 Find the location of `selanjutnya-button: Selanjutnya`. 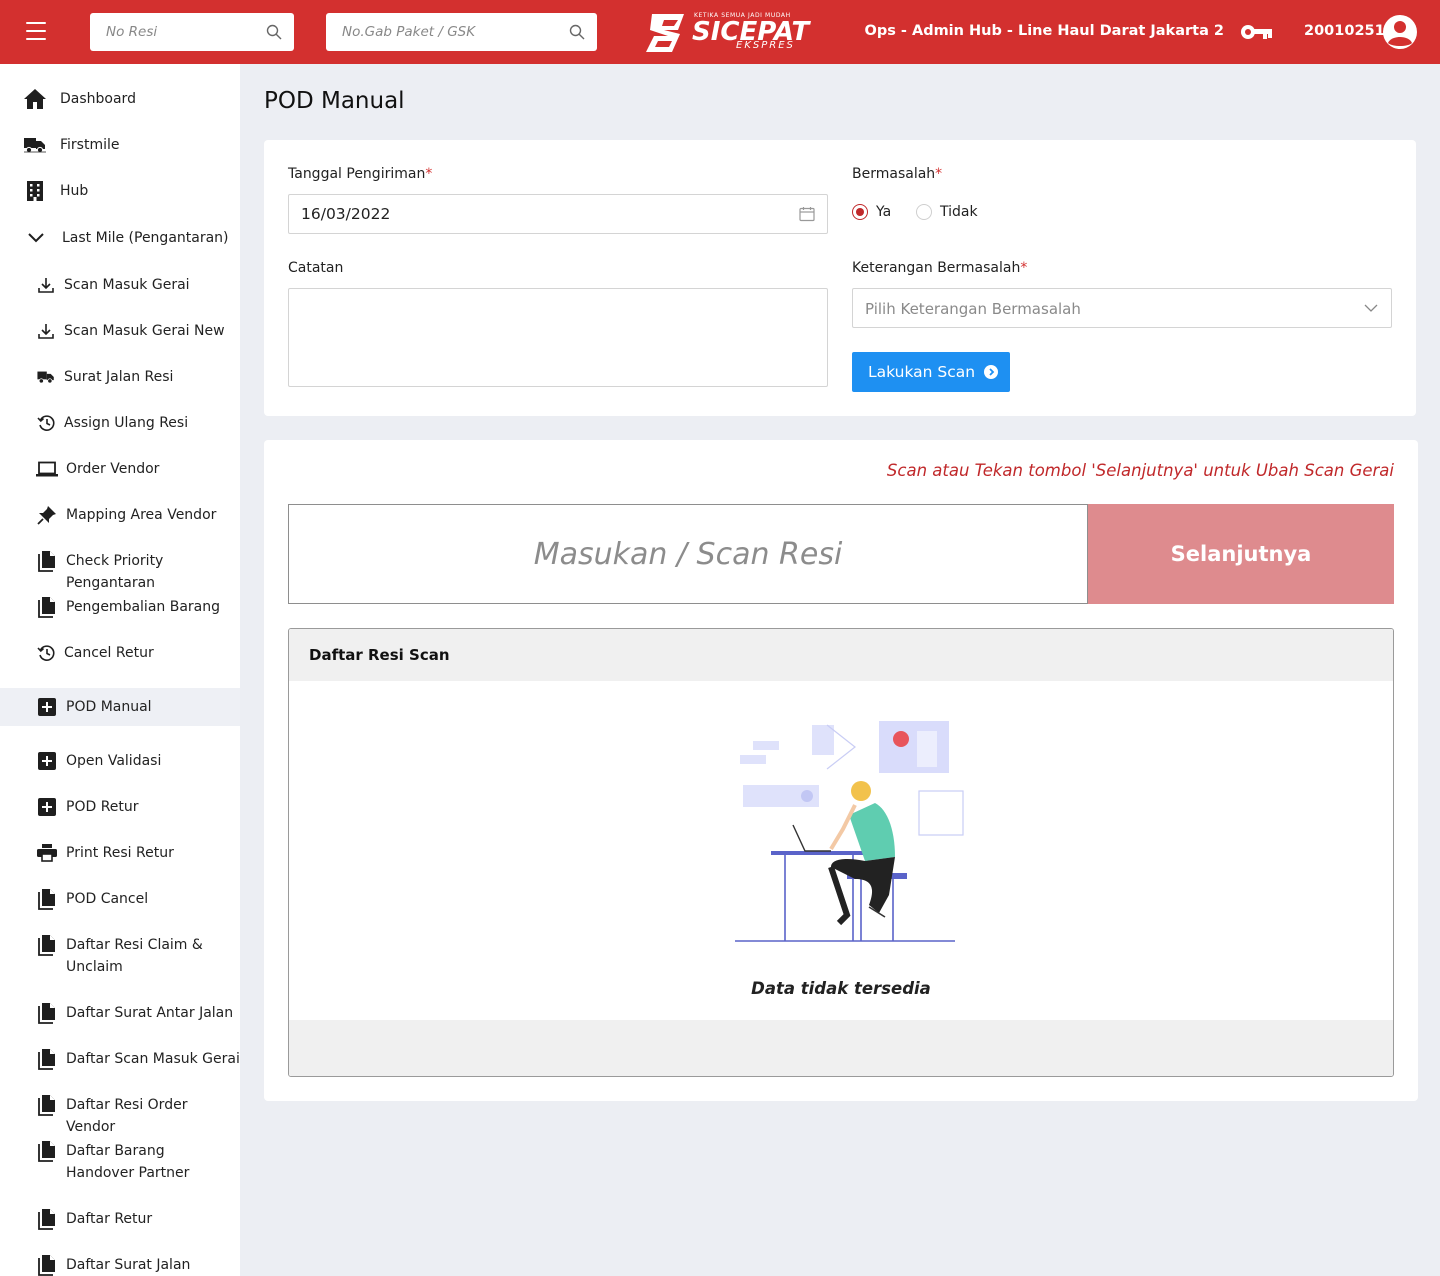

selanjutnya-button: Selanjutnya is located at coordinates (1241, 554).